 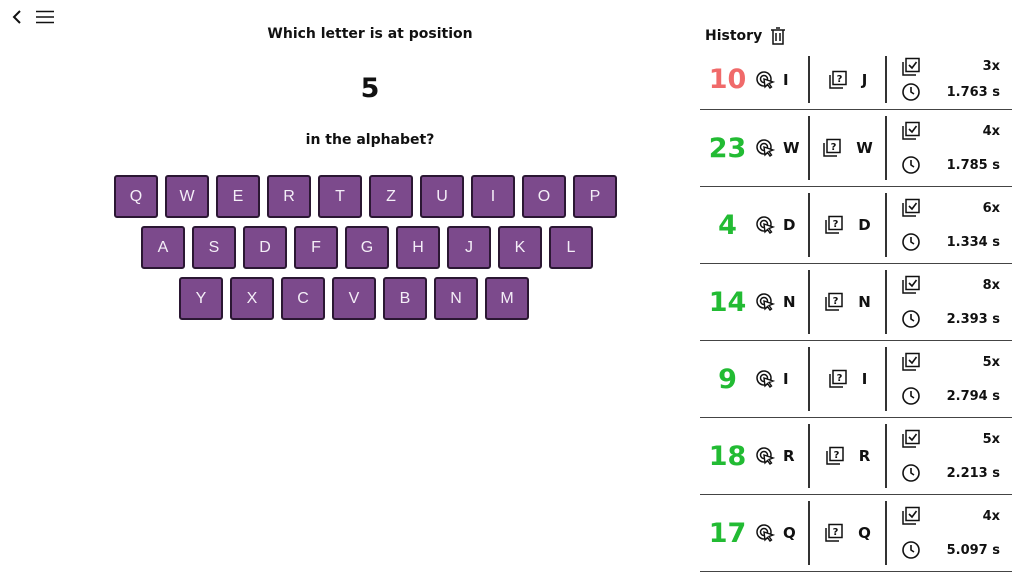 I want to click on correct-letter: R, so click(x=864, y=456).